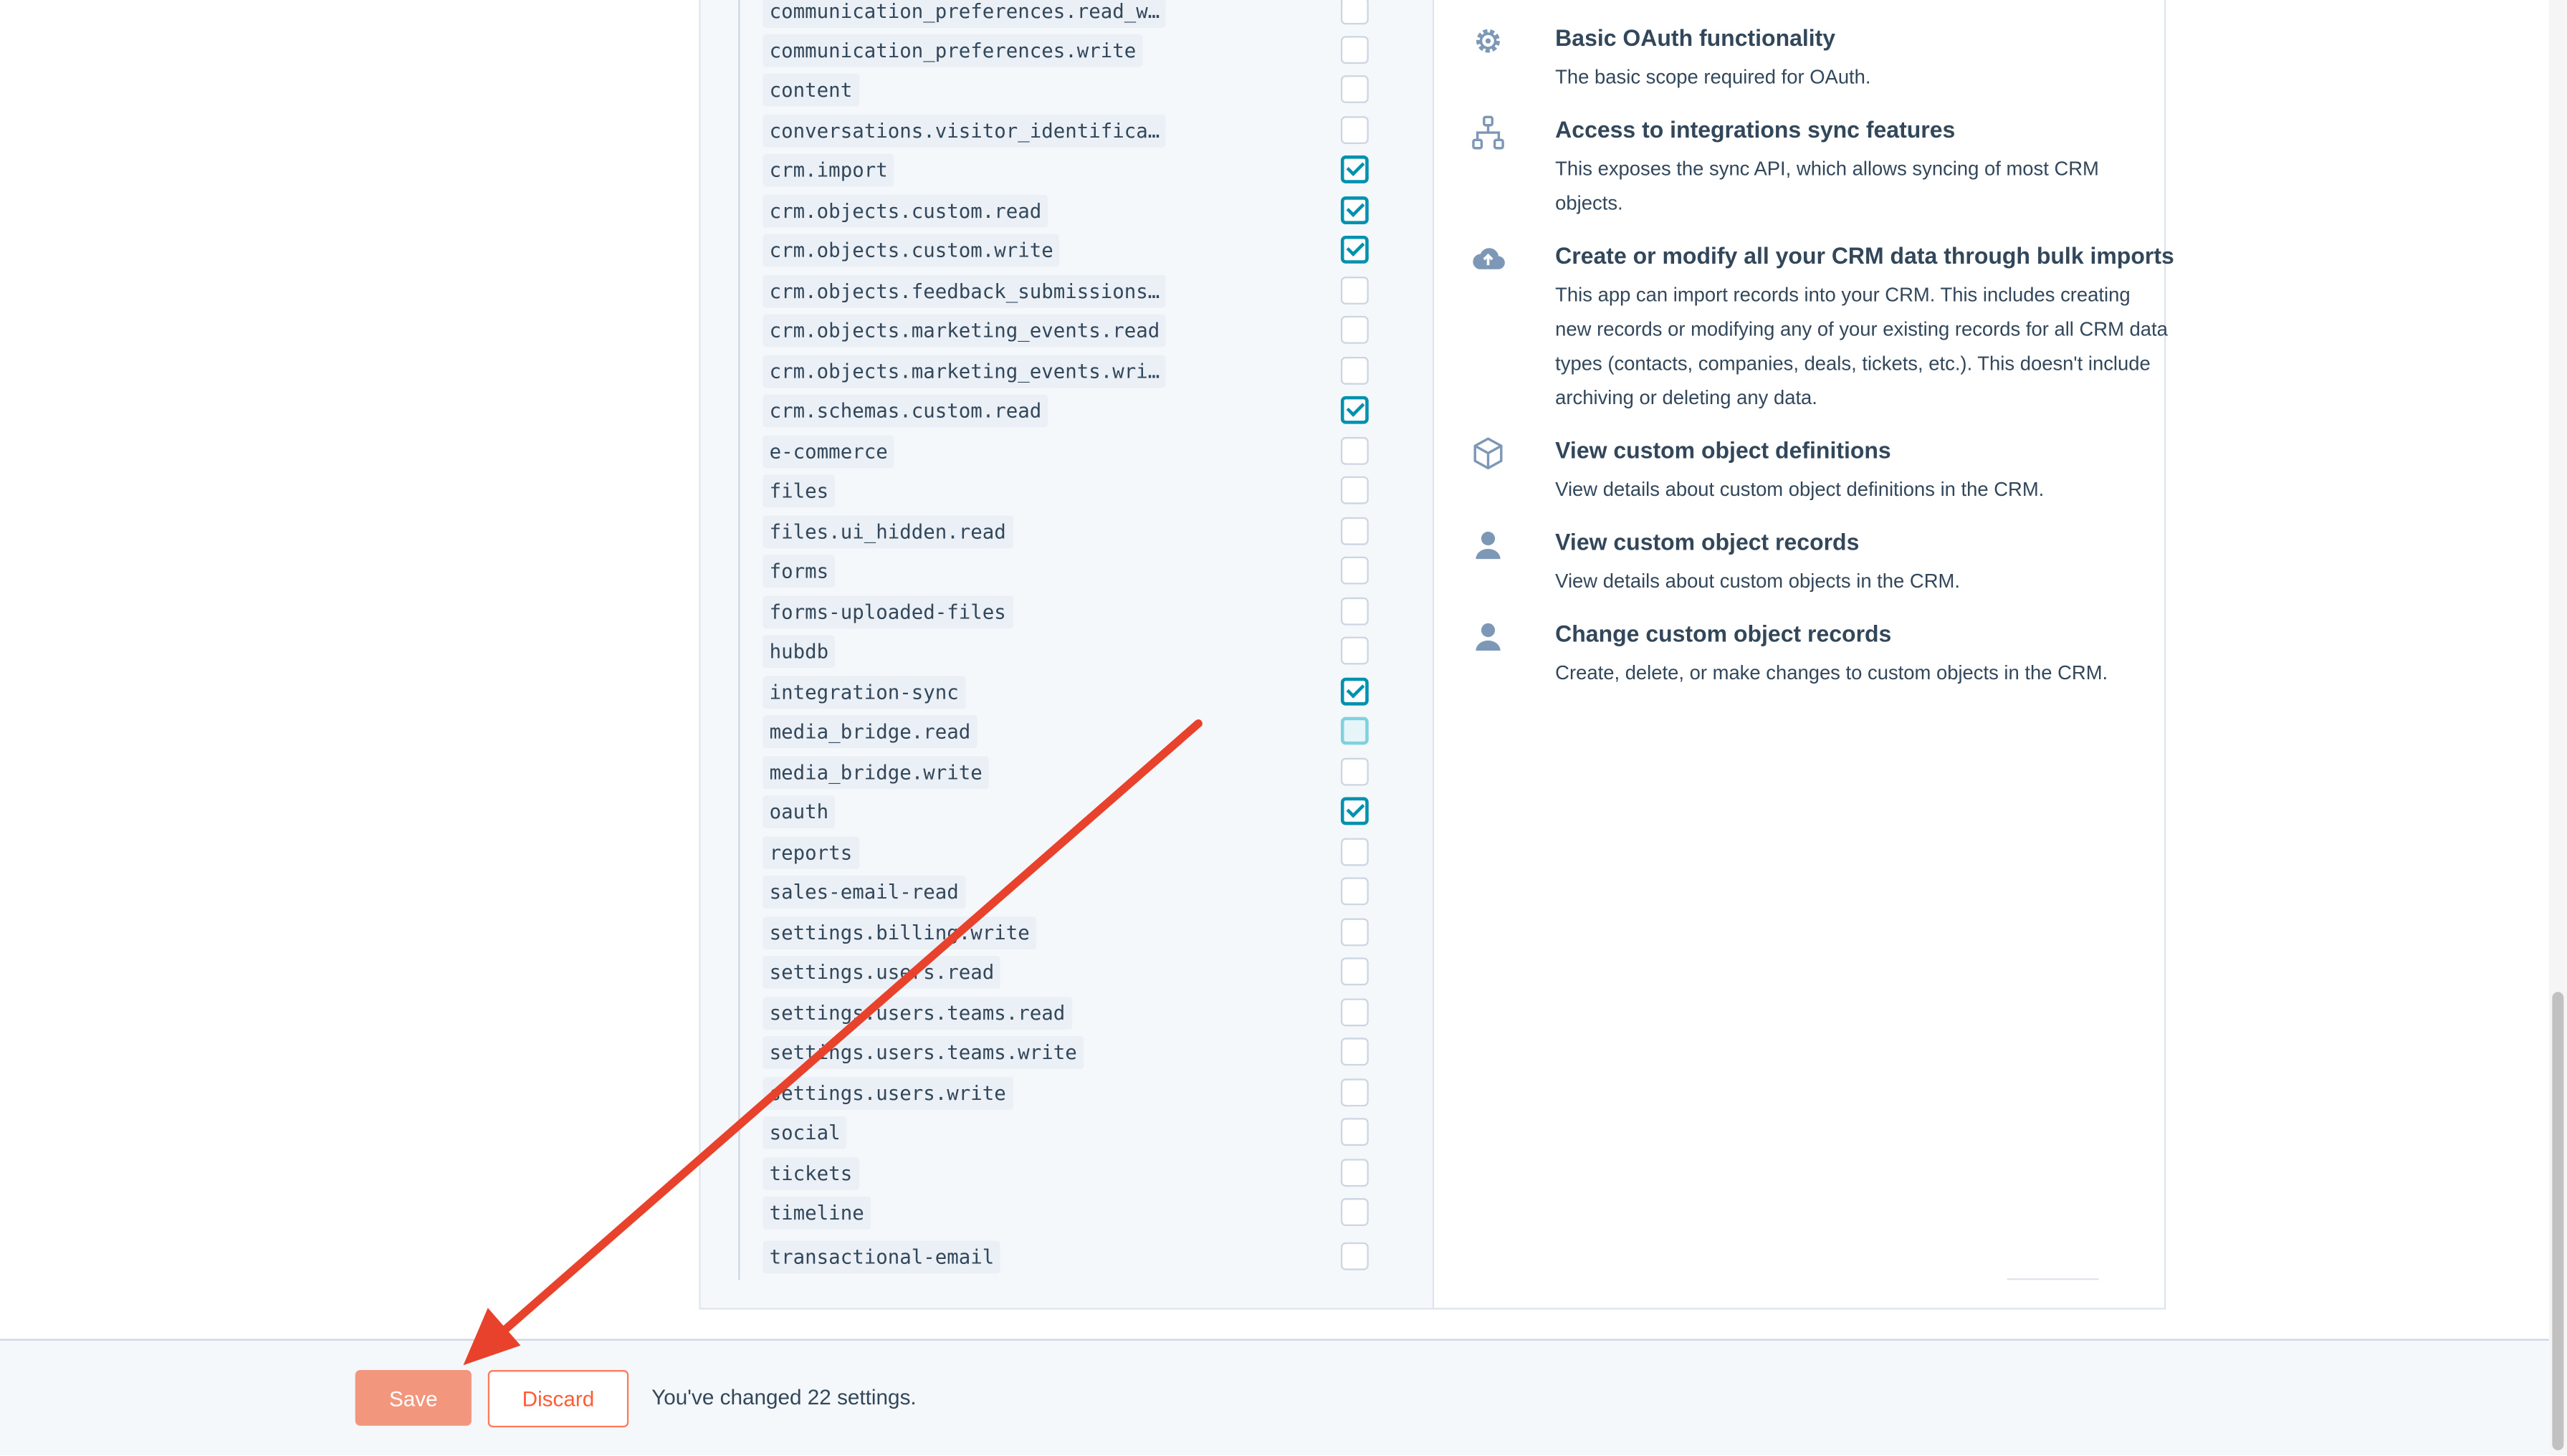 The width and height of the screenshot is (2567, 1456). I want to click on scope-row: settings.users.write, so click(1082, 1096).